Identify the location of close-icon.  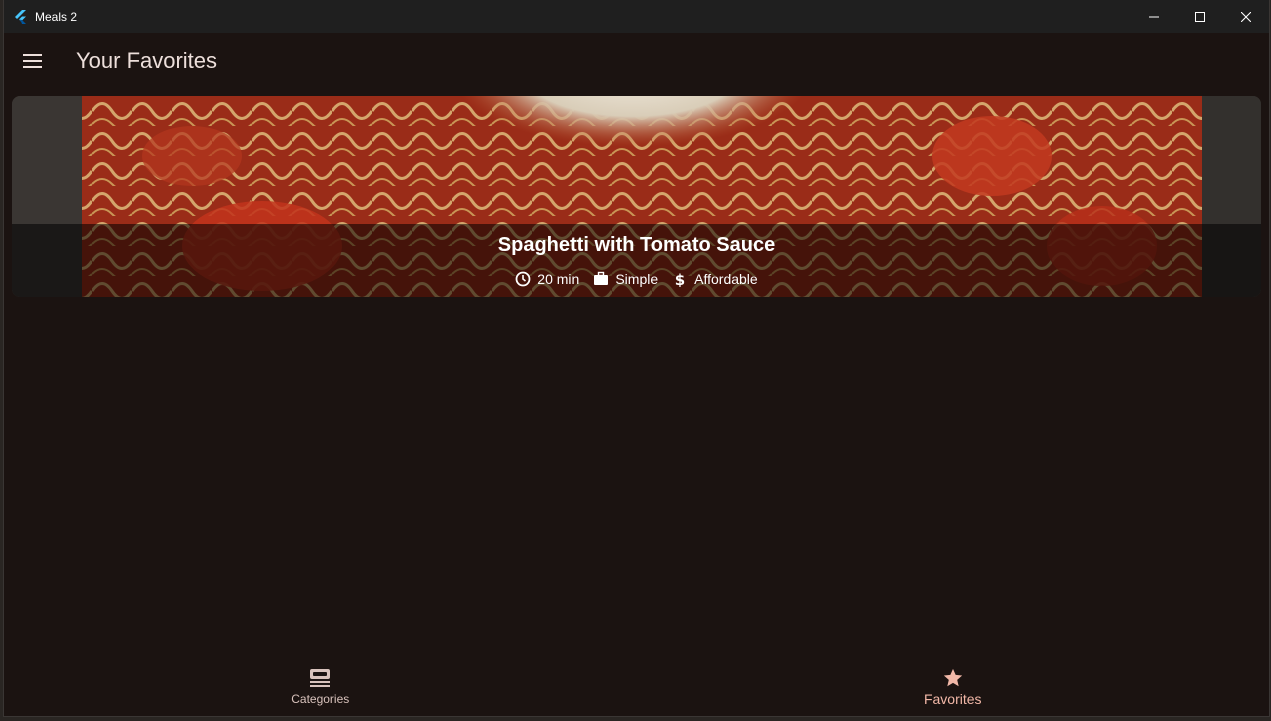
(1246, 16).